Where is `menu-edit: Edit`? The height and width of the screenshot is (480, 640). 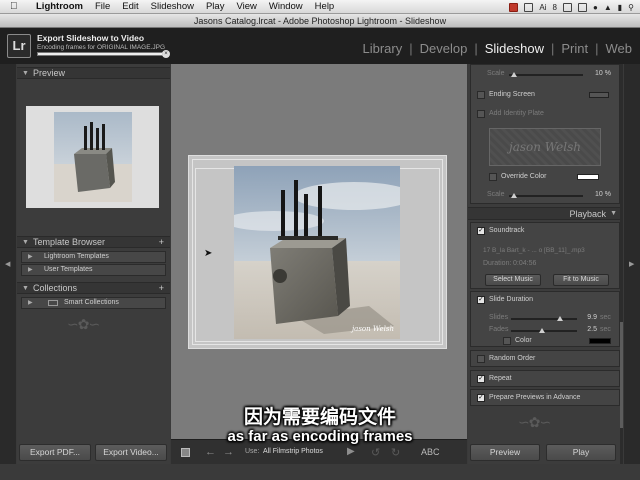
menu-edit: Edit is located at coordinates (130, 6).